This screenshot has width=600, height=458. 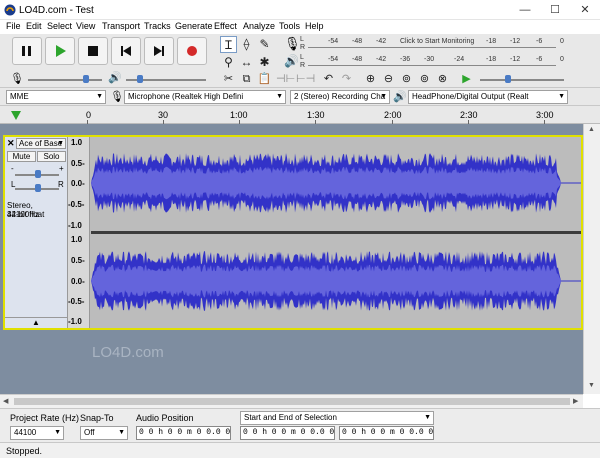 I want to click on minimize-button: —, so click(x=525, y=10).